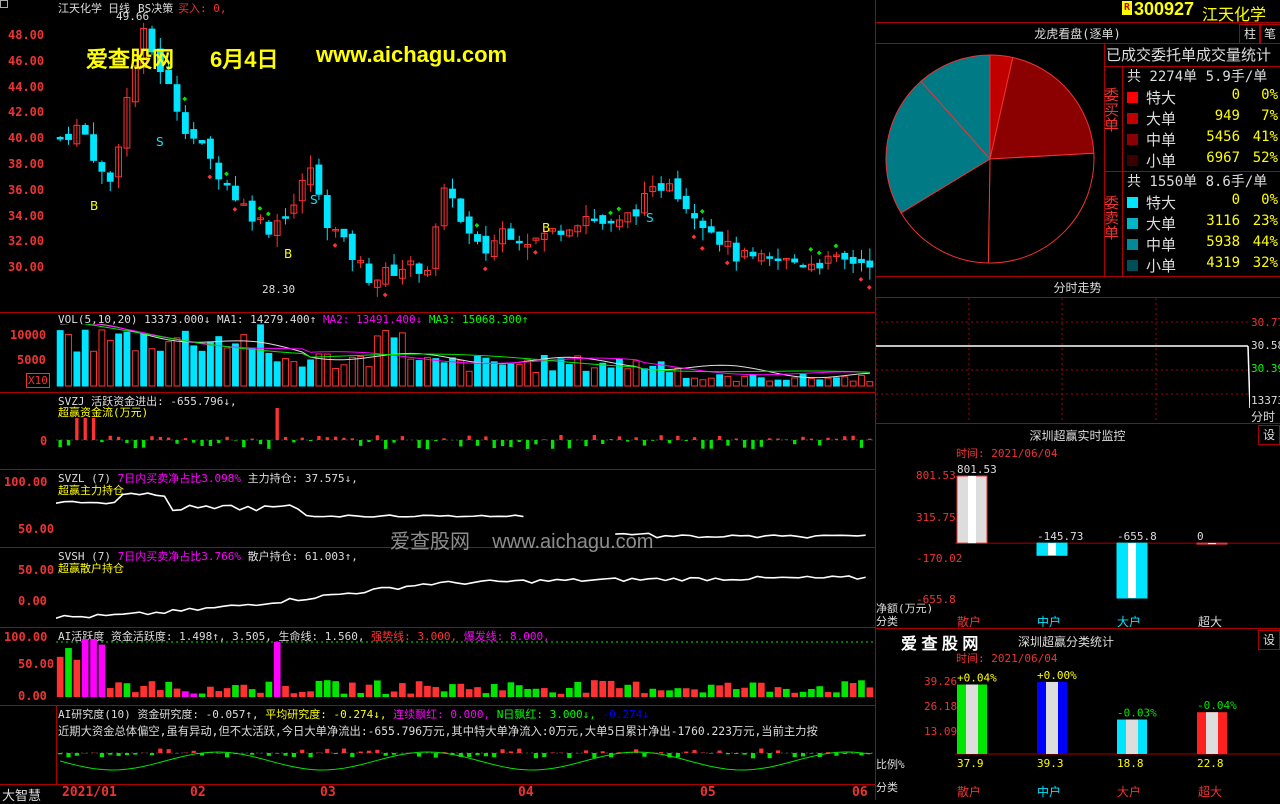 This screenshot has width=1280, height=804. Describe the element at coordinates (94, 206) in the screenshot. I see `signal-marker: B` at that location.